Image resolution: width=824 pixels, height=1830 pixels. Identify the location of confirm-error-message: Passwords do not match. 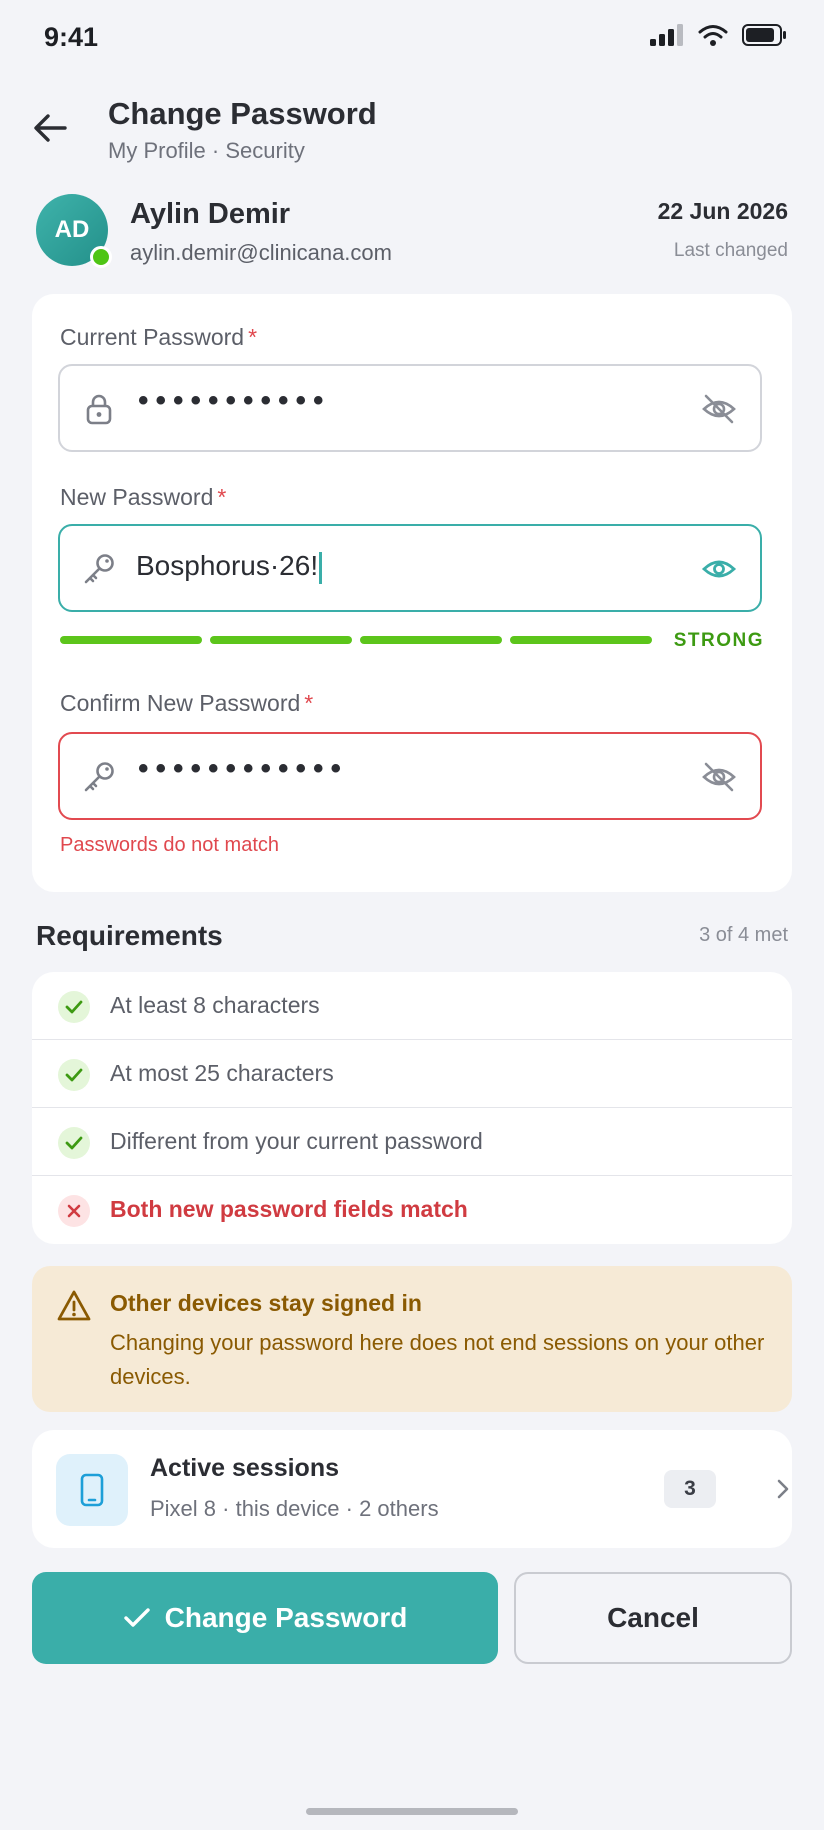
(169, 845).